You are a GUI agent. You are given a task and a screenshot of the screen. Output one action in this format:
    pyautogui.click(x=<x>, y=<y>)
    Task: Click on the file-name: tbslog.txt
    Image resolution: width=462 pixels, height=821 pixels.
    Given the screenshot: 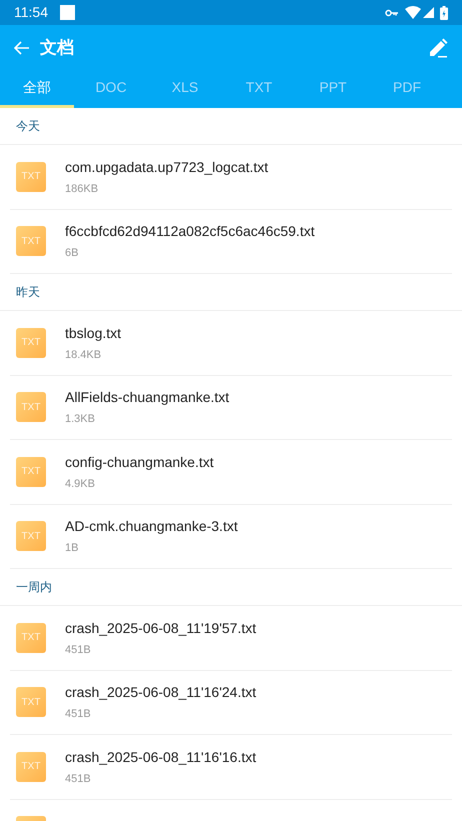 What is the action you would take?
    pyautogui.click(x=93, y=333)
    